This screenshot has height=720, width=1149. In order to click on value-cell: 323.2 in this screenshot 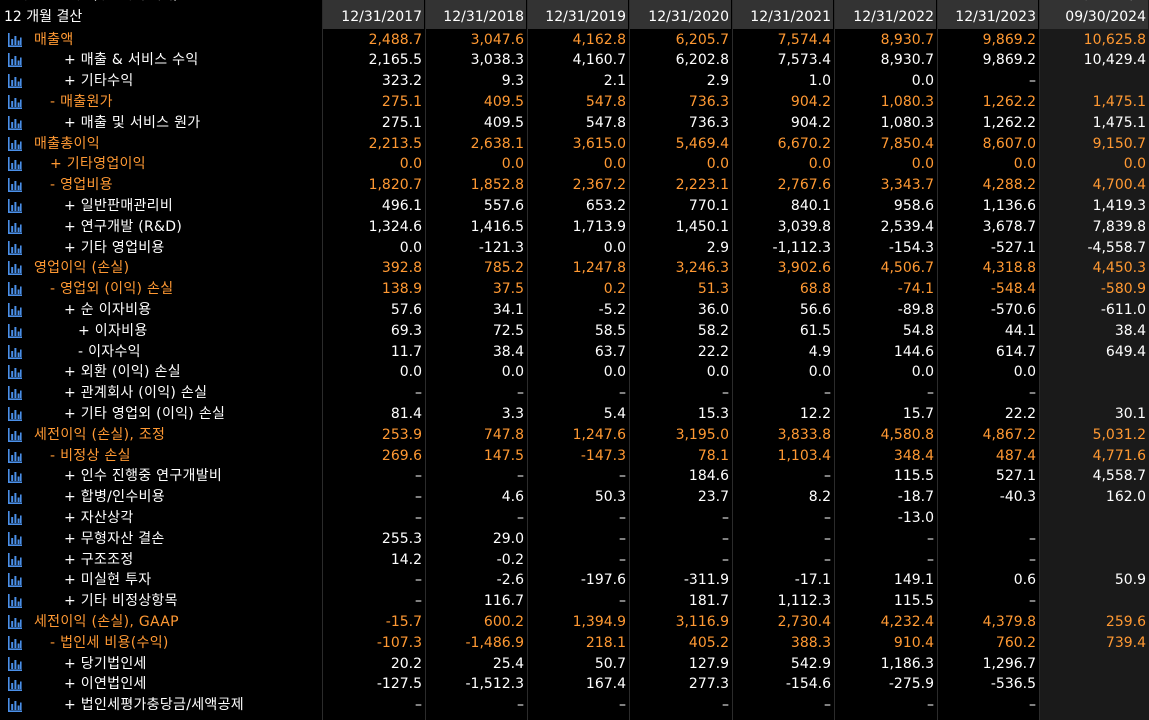, I will do `click(373, 81)`.